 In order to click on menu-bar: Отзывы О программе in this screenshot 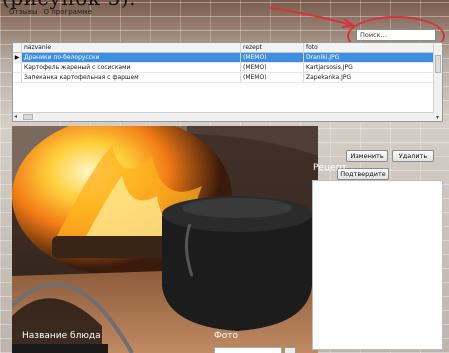, I will do `click(224, 12)`.